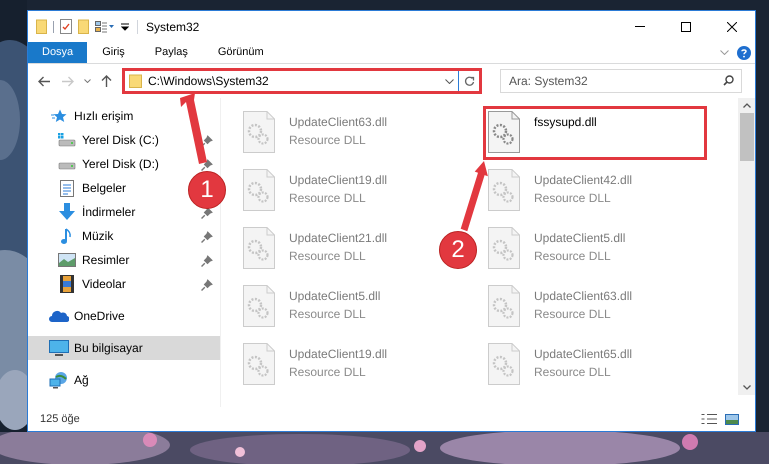 This screenshot has height=464, width=769. What do you see at coordinates (744, 53) in the screenshot?
I see `help-icon` at bounding box center [744, 53].